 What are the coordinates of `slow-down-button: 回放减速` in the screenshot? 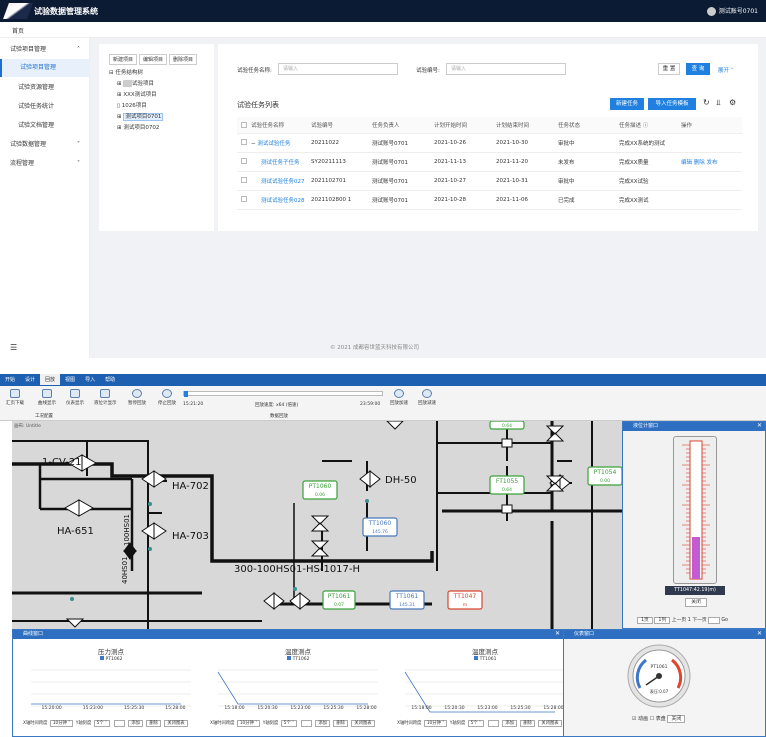 It's located at (427, 397).